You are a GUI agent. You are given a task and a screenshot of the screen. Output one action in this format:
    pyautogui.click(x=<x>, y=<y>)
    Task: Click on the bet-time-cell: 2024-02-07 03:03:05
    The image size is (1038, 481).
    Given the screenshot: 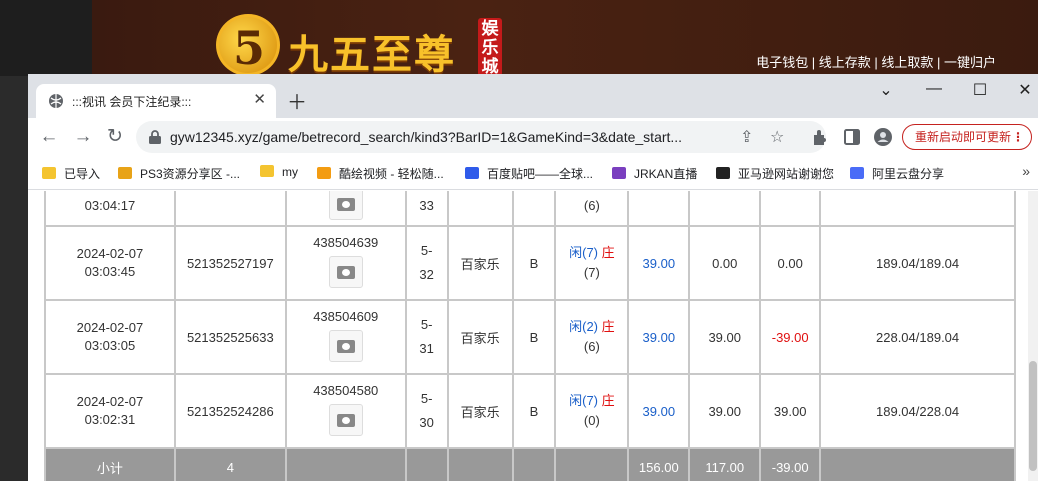 What is the action you would take?
    pyautogui.click(x=110, y=337)
    